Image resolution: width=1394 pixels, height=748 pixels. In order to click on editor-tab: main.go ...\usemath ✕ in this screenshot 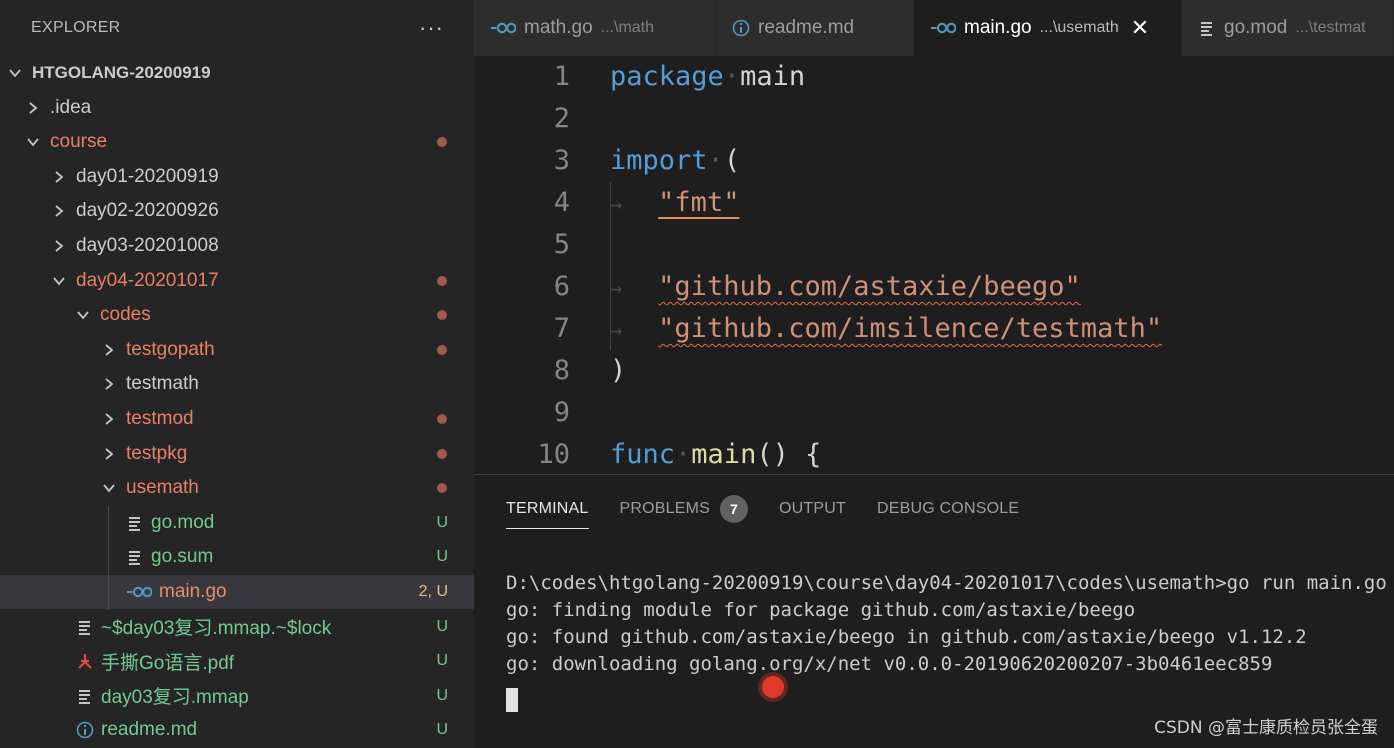, I will do `click(1048, 28)`.